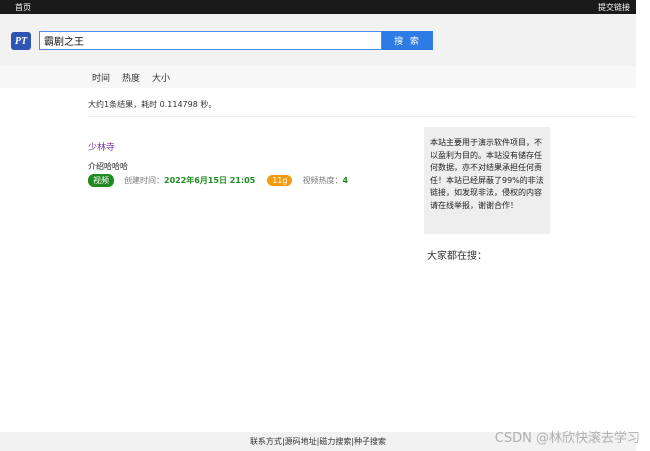 This screenshot has width=650, height=451. Describe the element at coordinates (161, 77) in the screenshot. I see `sort-size: 大小` at that location.